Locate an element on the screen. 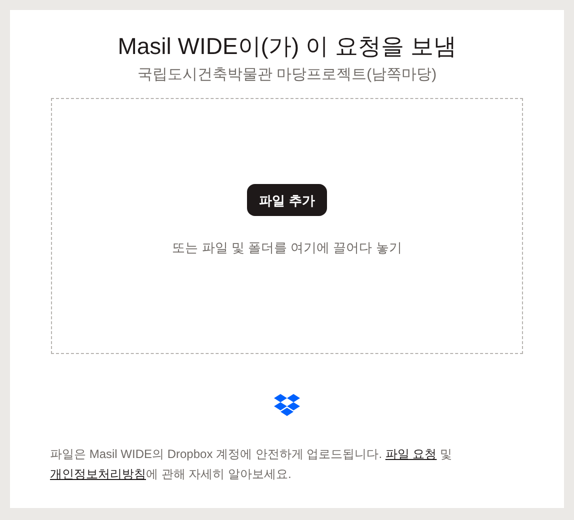 This screenshot has height=520, width=574. footer-note: 파일은 Masil WIDE의 Dropbox 계정에 안전하게 업로드됩니다. 파일 요청 및 개인정보처리방침에 관해 자세히 알아보세요. is located at coordinates (252, 464).